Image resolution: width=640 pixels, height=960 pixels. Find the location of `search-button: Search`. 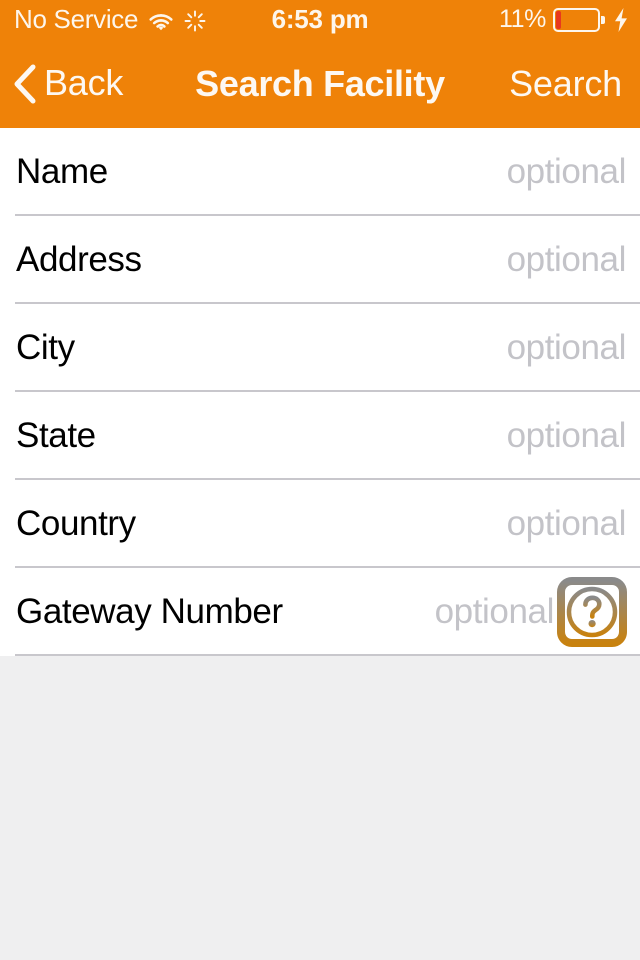

search-button: Search is located at coordinates (565, 84).